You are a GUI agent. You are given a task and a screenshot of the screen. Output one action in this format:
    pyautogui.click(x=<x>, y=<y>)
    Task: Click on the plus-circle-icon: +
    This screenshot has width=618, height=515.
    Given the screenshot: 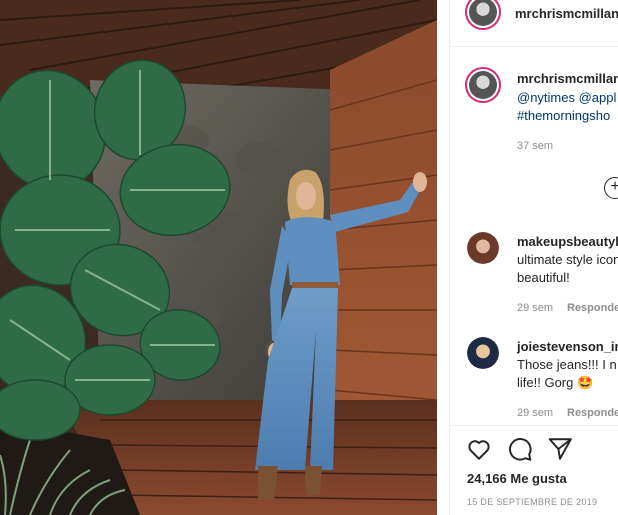 What is the action you would take?
    pyautogui.click(x=611, y=188)
    